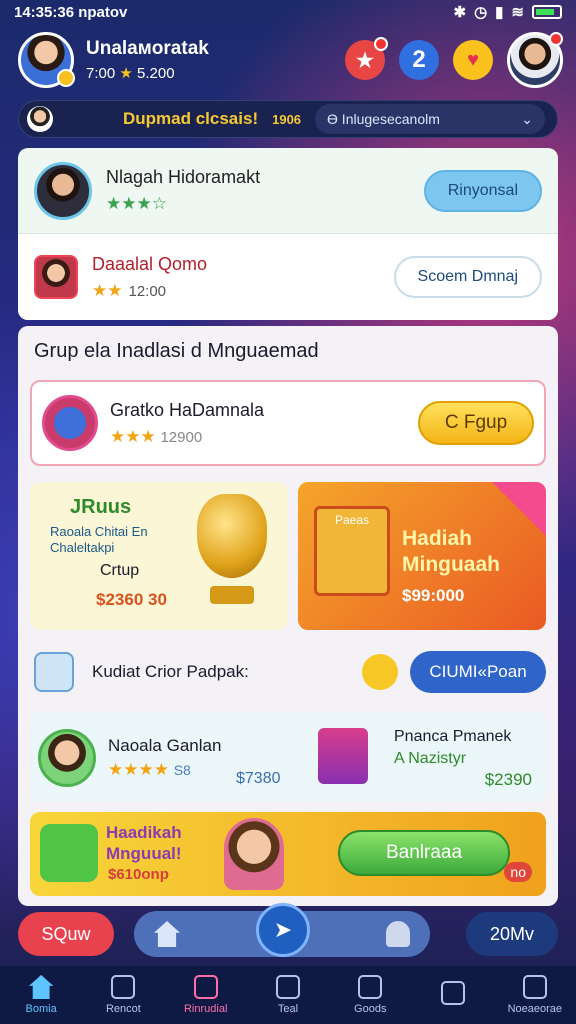 Image resolution: width=576 pixels, height=1024 pixels. What do you see at coordinates (156, 436) in the screenshot?
I see `group-rating: ★★★ 12900` at bounding box center [156, 436].